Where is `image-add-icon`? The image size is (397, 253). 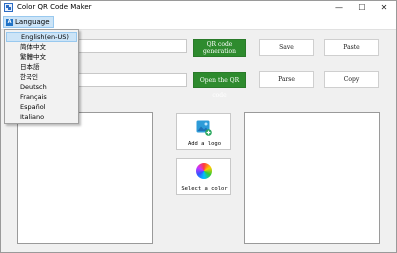 image-add-icon is located at coordinates (204, 128).